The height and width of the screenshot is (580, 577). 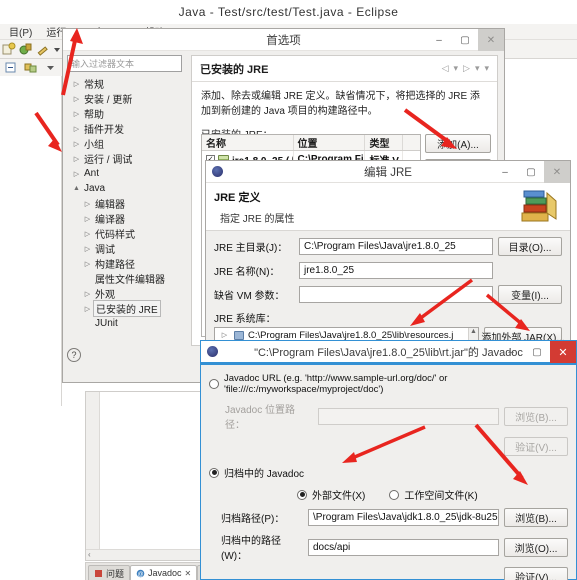 I want to click on javadoc-dialog-window-buttons: – ▢ ✕, so click(x=537, y=352).